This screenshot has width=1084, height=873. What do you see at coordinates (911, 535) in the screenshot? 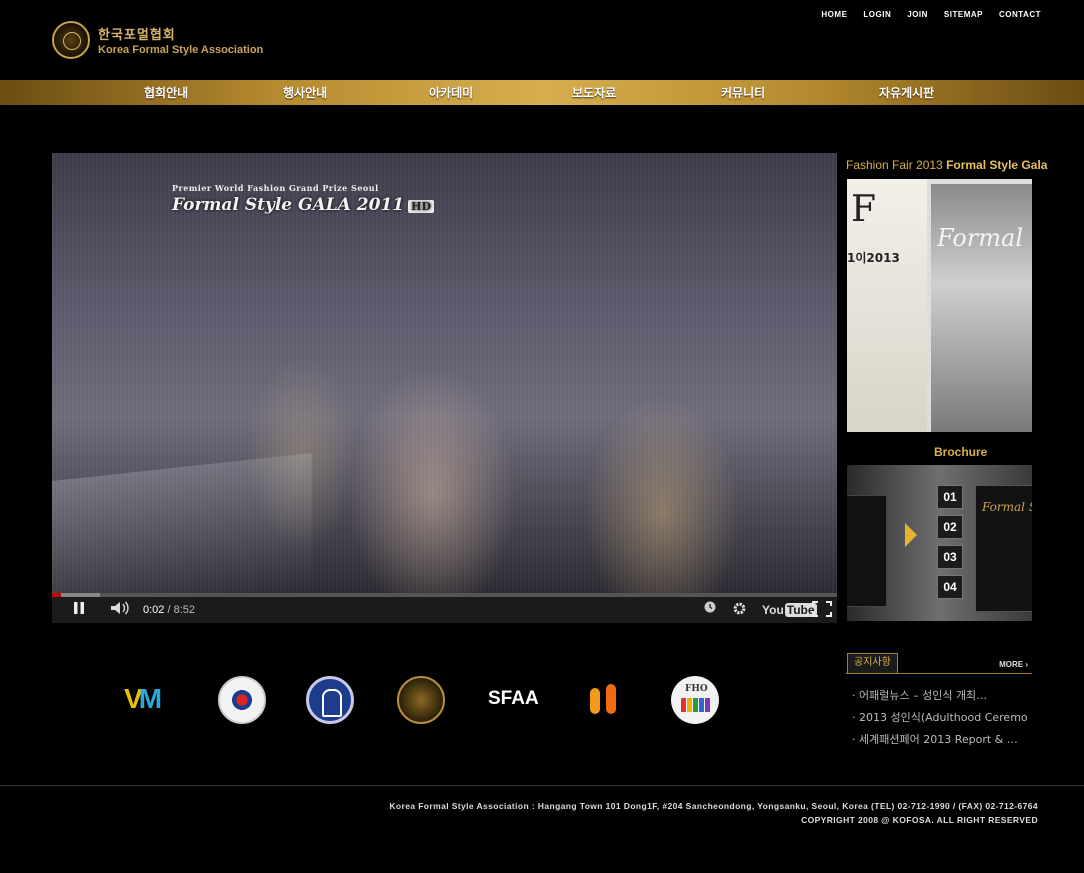
I see `arrow-right-icon` at bounding box center [911, 535].